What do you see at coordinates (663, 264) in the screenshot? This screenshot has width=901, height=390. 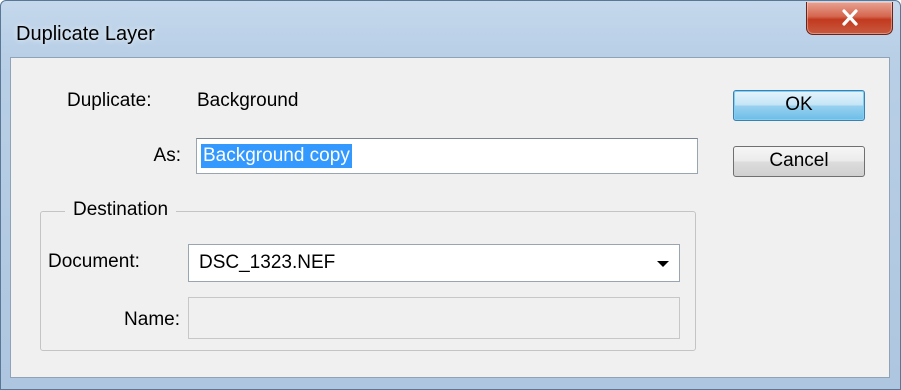 I see `chevron-down-icon` at bounding box center [663, 264].